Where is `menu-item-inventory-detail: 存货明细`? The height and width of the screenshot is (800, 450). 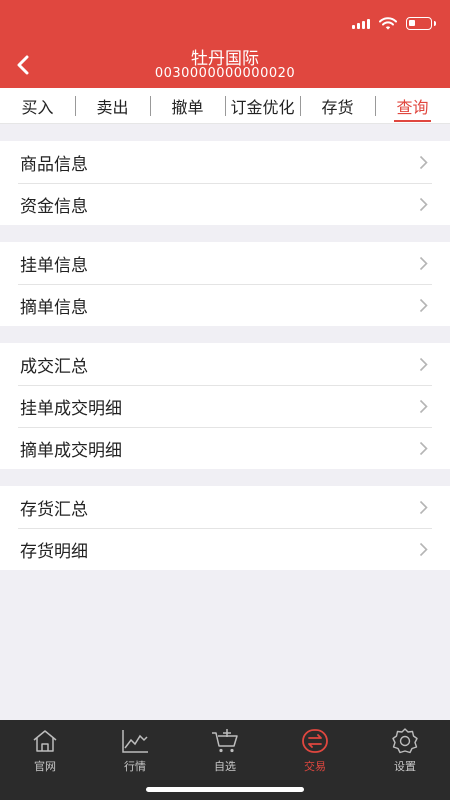
menu-item-inventory-detail: 存货明细 is located at coordinates (225, 549).